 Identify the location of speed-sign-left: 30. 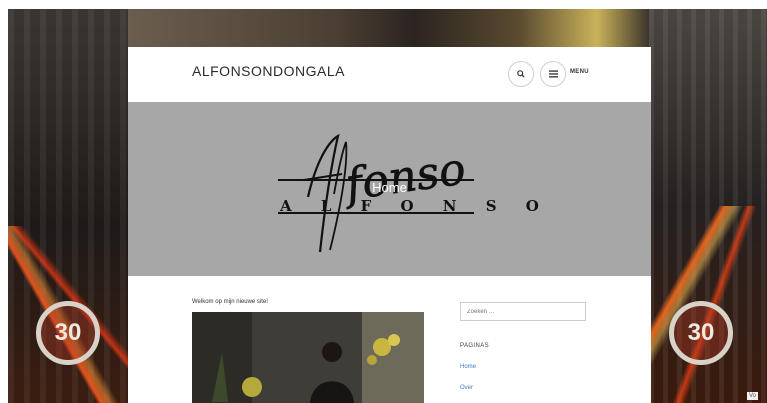
(68, 333).